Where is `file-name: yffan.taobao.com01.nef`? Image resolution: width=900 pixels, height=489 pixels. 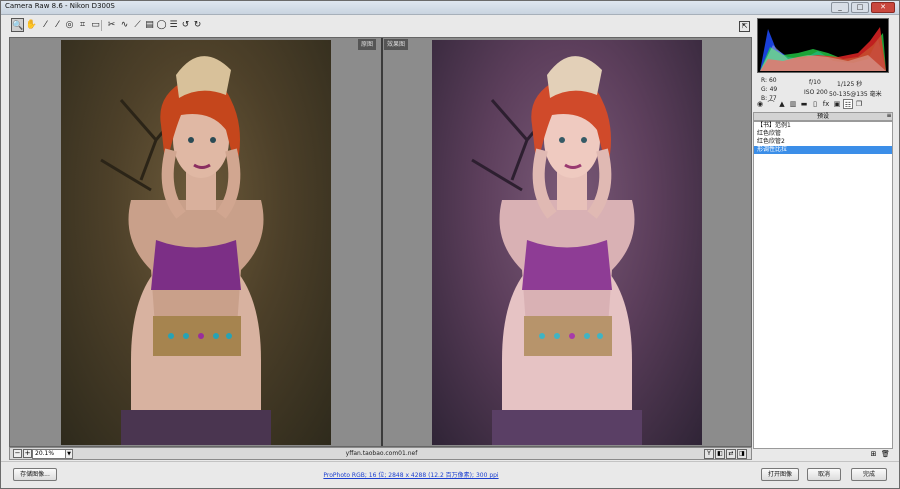 file-name: yffan.taobao.com01.nef is located at coordinates (381, 453).